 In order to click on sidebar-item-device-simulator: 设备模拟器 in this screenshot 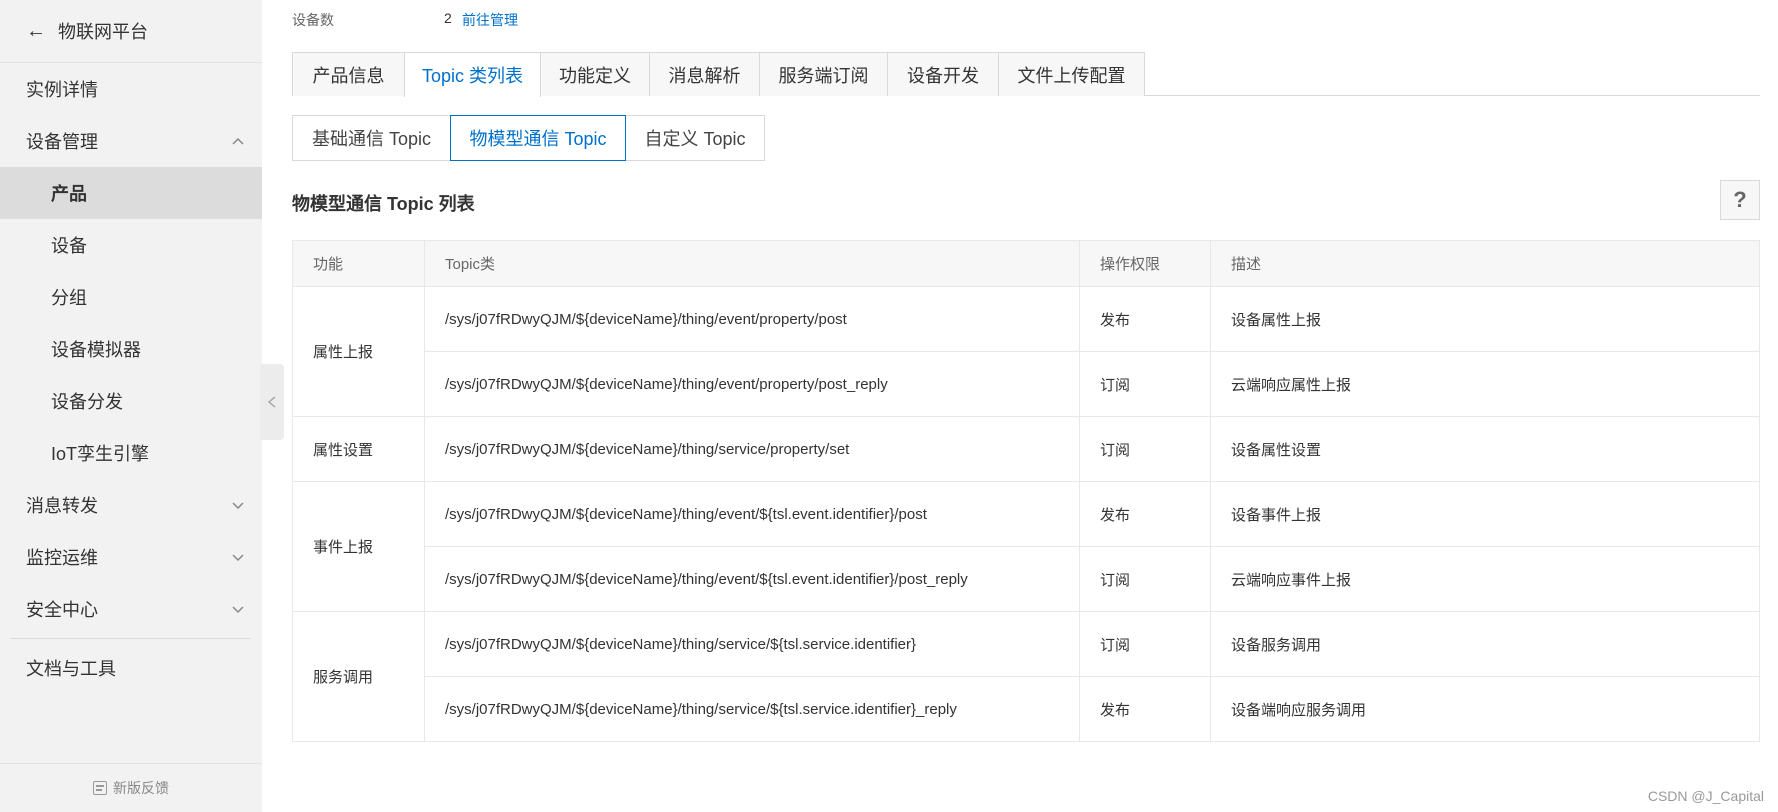, I will do `click(131, 349)`.